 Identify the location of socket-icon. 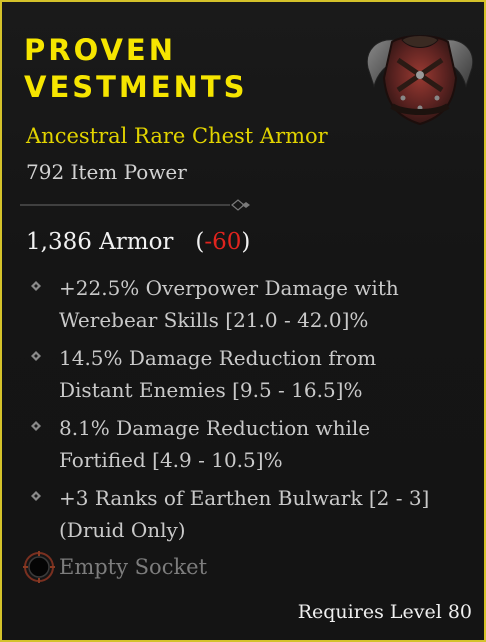
(39, 567).